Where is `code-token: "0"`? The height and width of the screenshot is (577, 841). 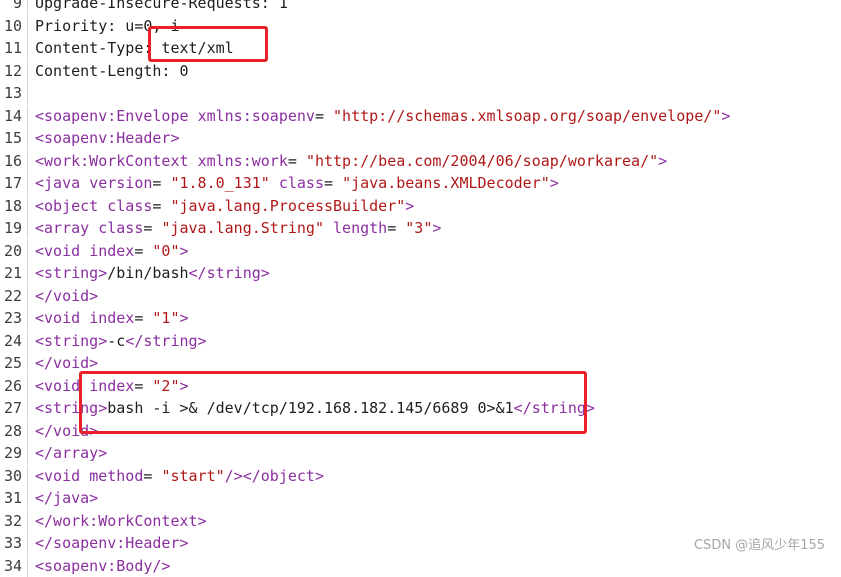 code-token: "0" is located at coordinates (166, 251).